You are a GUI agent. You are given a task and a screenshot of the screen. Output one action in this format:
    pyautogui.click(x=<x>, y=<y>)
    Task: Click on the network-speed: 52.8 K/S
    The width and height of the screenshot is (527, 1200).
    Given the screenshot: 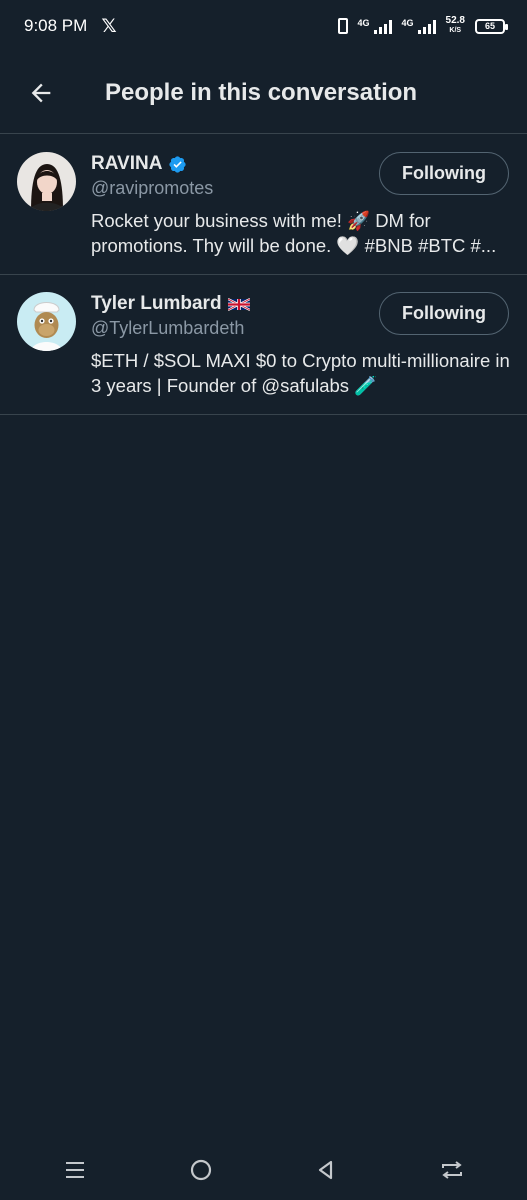 What is the action you would take?
    pyautogui.click(x=455, y=26)
    